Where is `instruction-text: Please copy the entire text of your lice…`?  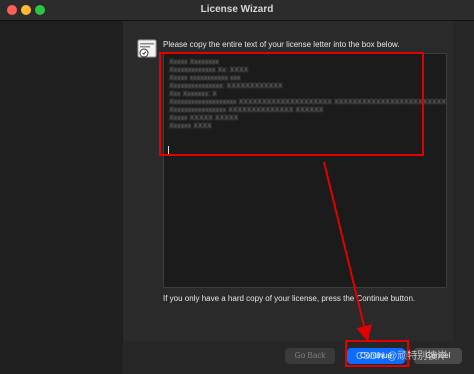 instruction-text: Please copy the entire text of your lice… is located at coordinates (281, 44).